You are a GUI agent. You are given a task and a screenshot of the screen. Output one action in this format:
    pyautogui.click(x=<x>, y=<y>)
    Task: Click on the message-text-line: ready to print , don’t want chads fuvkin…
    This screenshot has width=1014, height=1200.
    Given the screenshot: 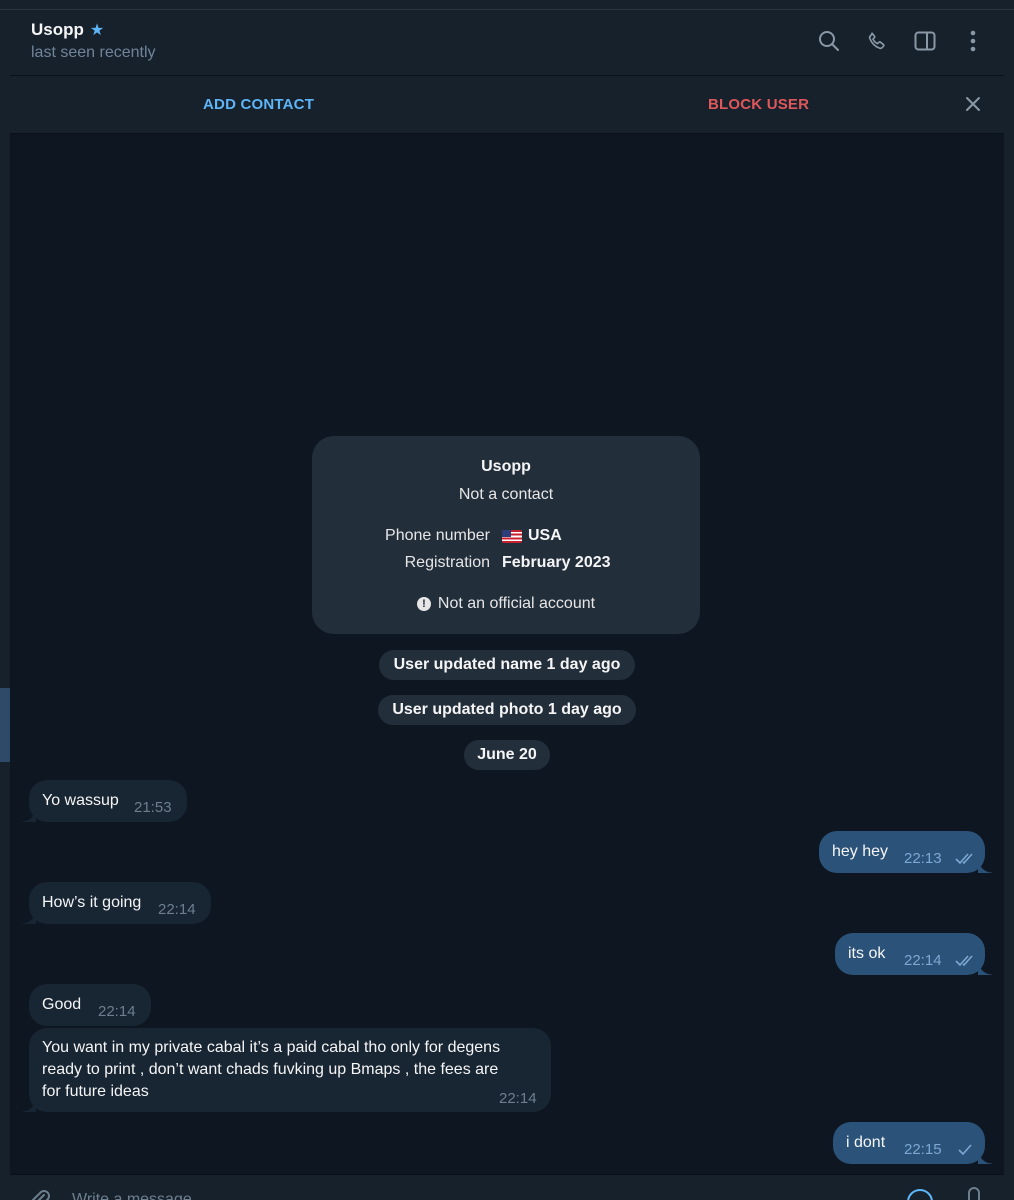 What is the action you would take?
    pyautogui.click(x=270, y=1069)
    